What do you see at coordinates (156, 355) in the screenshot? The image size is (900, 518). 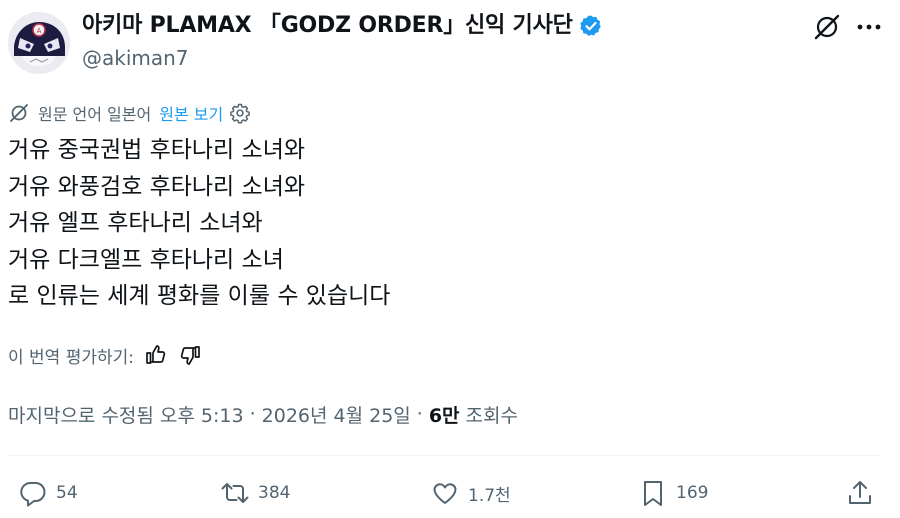 I see `thumbs-up-icon` at bounding box center [156, 355].